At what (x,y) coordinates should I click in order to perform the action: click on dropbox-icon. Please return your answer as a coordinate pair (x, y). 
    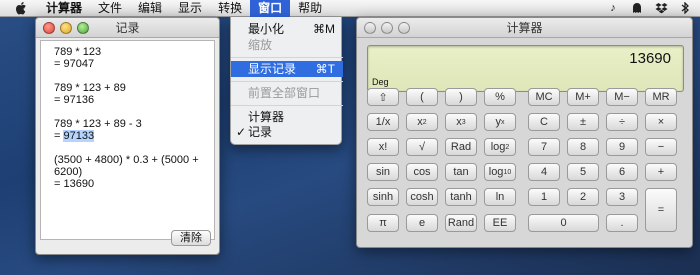
    Looking at the image, I should click on (661, 8).